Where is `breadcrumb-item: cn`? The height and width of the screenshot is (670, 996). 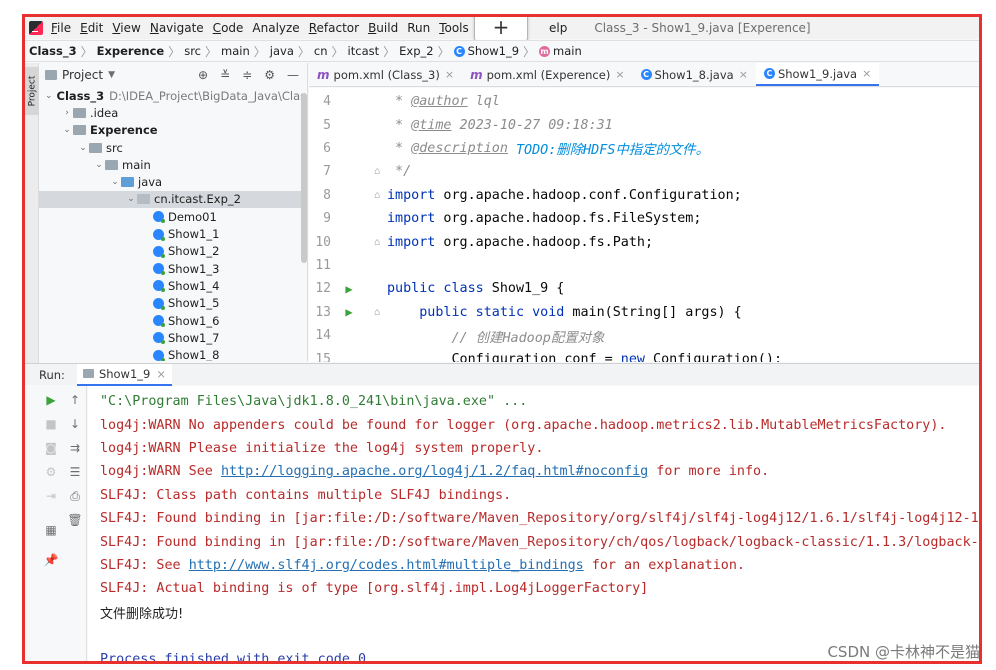
breadcrumb-item: cn is located at coordinates (321, 51).